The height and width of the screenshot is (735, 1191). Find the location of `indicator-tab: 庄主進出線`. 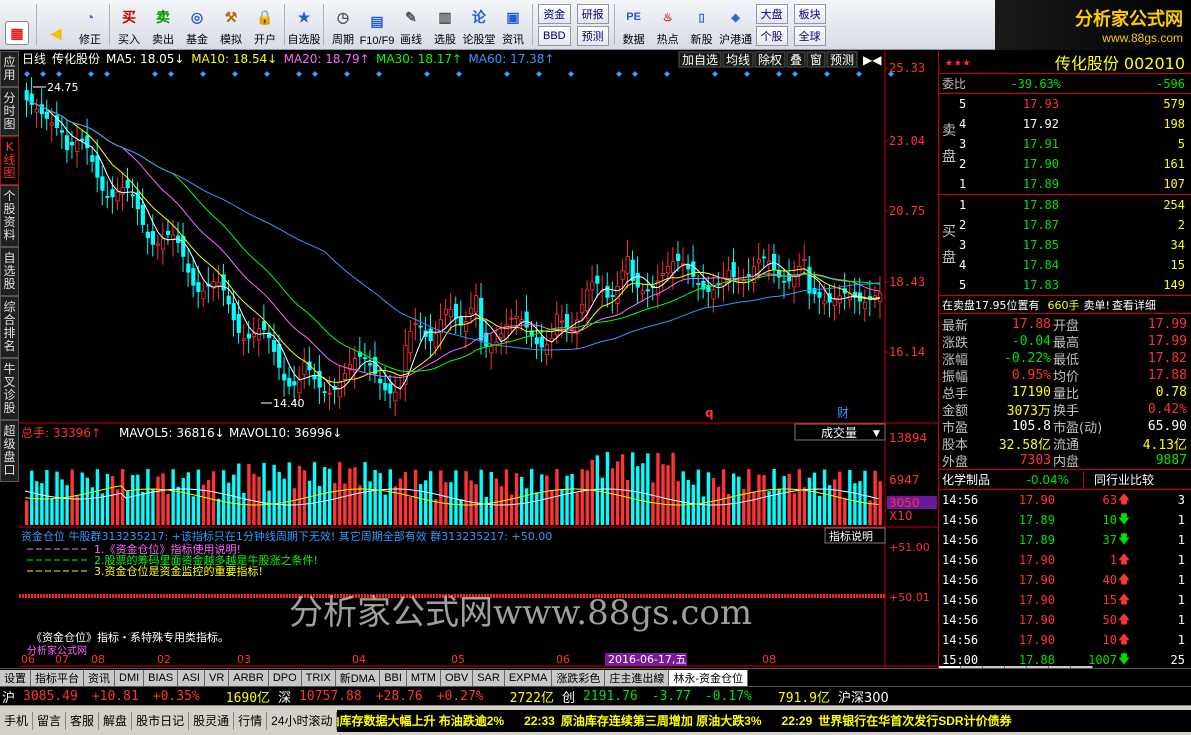

indicator-tab: 庄主進出線 is located at coordinates (637, 677).